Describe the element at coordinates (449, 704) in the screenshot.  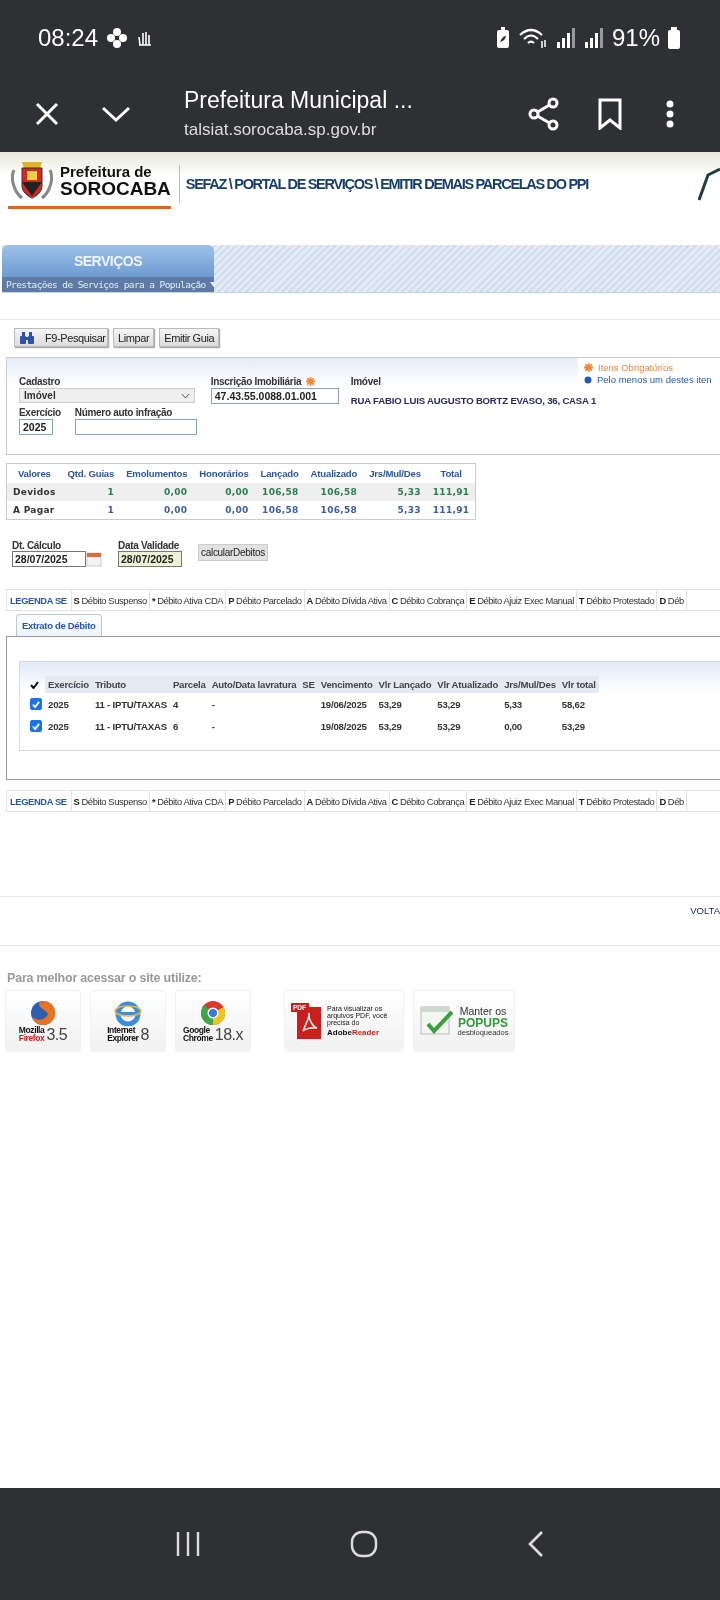
I see `table-cell: 53,29` at that location.